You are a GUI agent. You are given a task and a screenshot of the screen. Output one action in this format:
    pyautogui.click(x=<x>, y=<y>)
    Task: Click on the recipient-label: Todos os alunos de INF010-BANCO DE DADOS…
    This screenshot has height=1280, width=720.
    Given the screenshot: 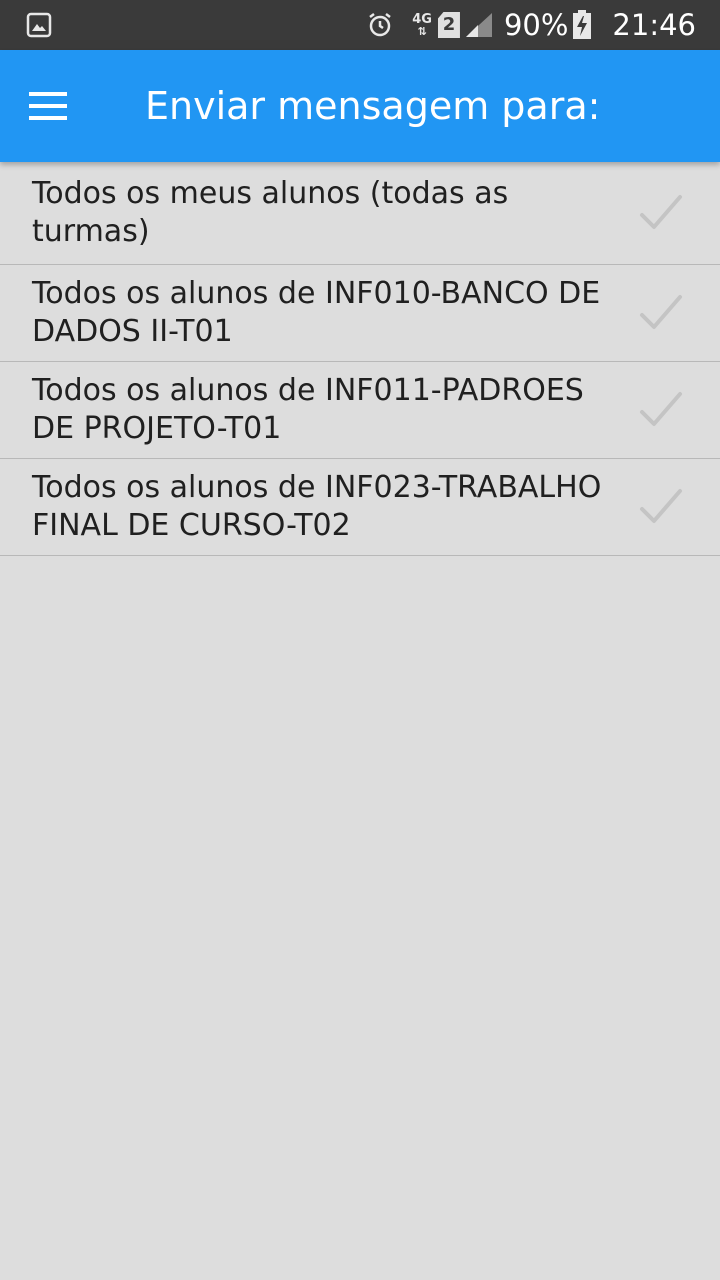 What is the action you would take?
    pyautogui.click(x=316, y=312)
    